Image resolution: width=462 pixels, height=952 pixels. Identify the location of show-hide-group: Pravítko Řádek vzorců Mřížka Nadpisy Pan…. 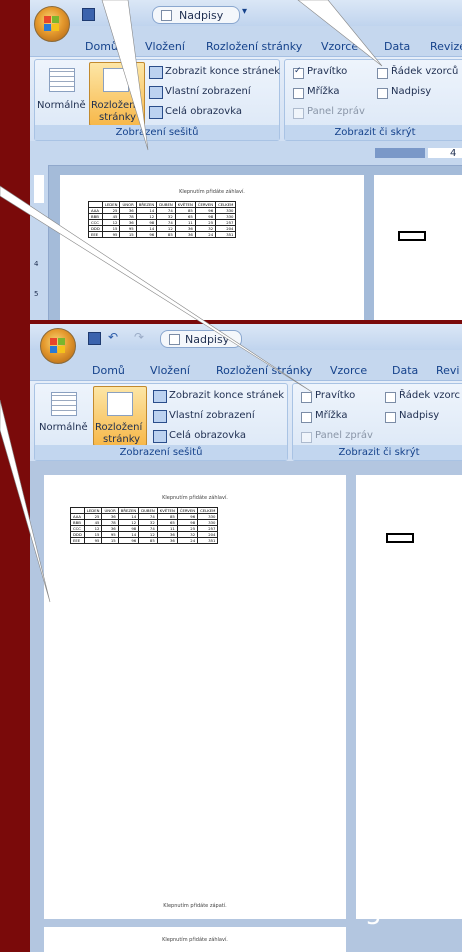
(373, 100).